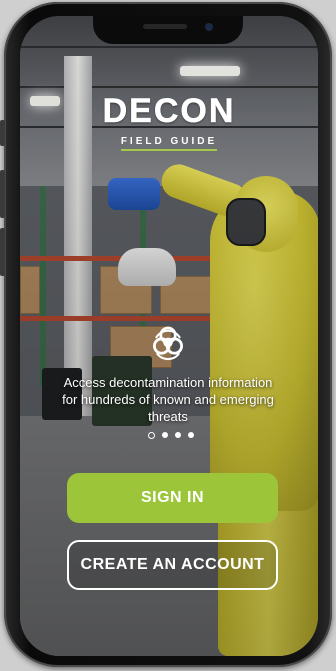 Image resolution: width=336 pixels, height=671 pixels. What do you see at coordinates (168, 343) in the screenshot?
I see `biohazard-icon` at bounding box center [168, 343].